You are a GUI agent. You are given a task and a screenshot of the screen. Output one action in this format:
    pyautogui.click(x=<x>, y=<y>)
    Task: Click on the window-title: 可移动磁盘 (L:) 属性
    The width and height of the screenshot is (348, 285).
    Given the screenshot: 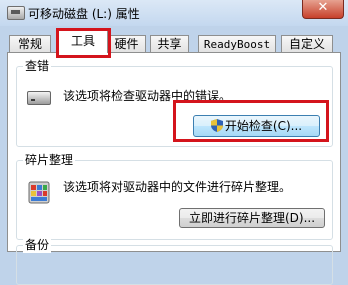 What is the action you would take?
    pyautogui.click(x=84, y=14)
    